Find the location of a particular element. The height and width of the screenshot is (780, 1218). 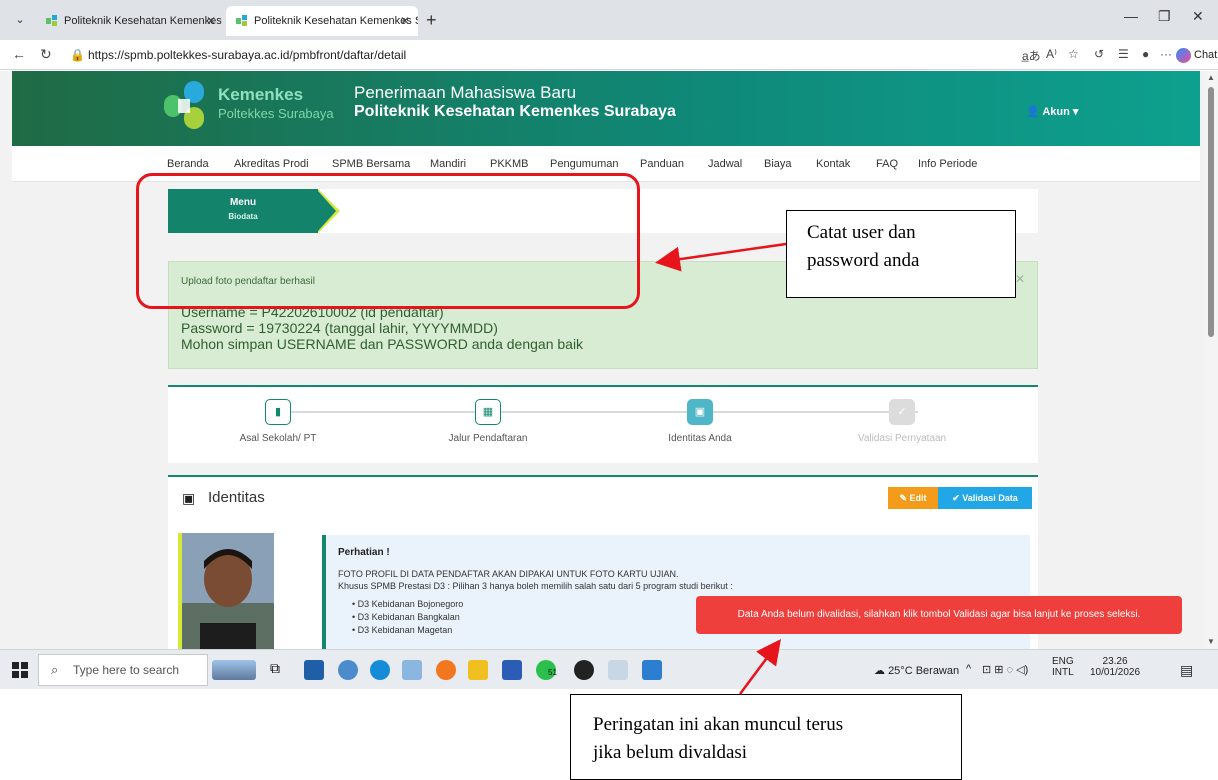

validasi-label: Validasi Data is located at coordinates (990, 498).